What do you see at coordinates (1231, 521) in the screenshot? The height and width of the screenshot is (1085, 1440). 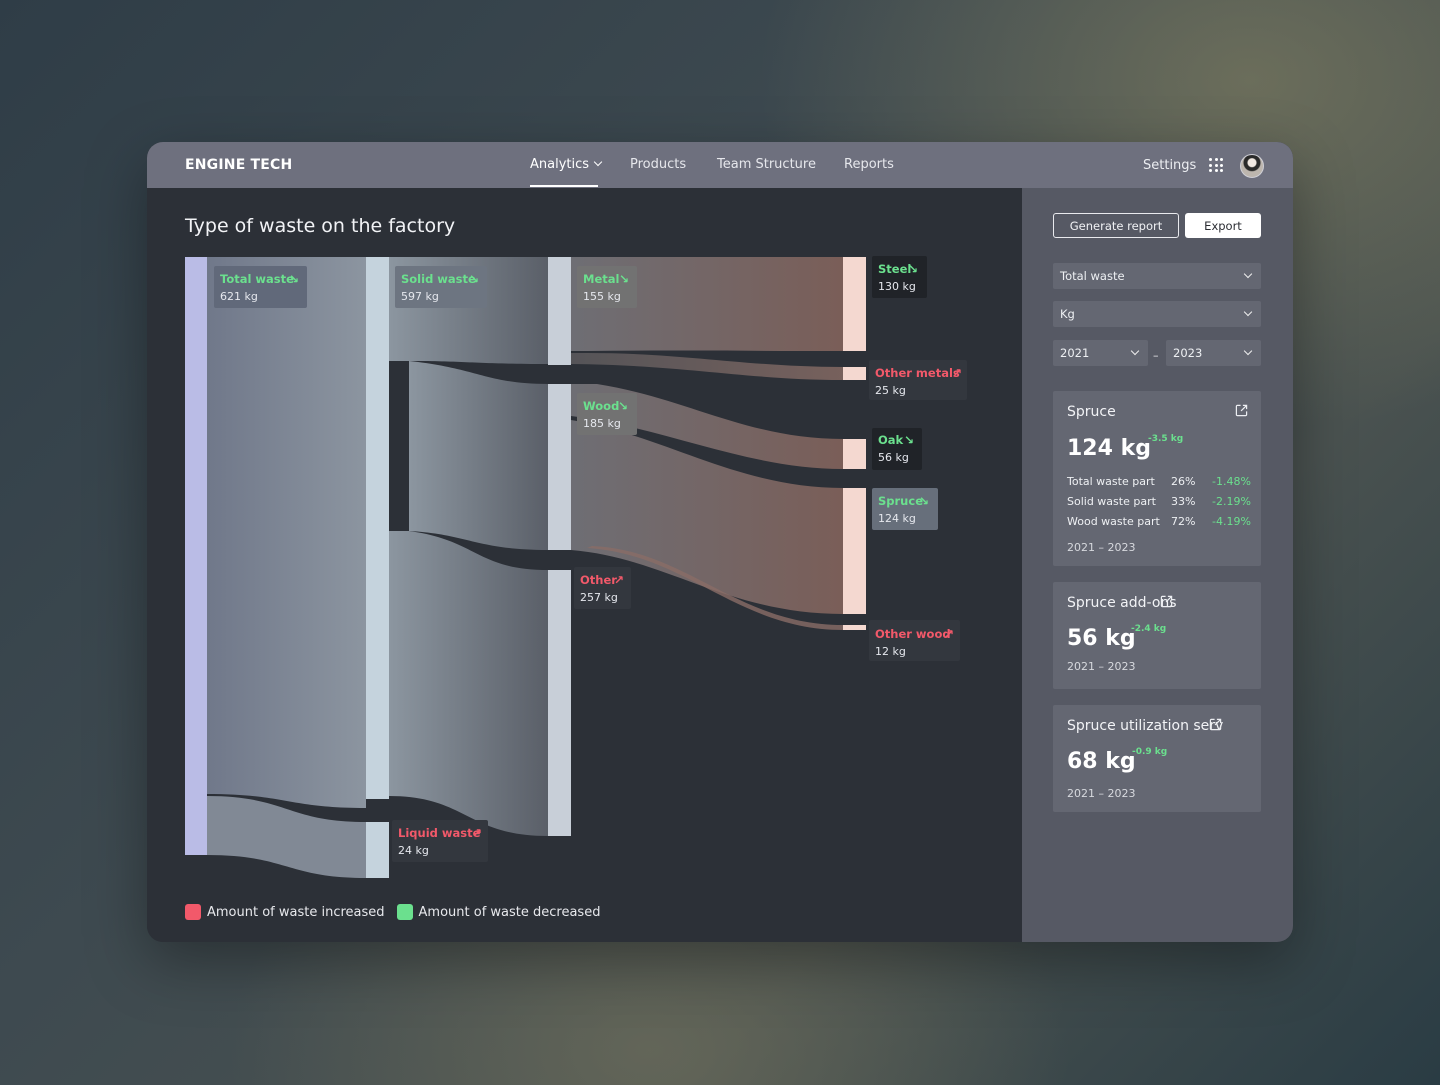 I see `stat-change: -4.19%` at bounding box center [1231, 521].